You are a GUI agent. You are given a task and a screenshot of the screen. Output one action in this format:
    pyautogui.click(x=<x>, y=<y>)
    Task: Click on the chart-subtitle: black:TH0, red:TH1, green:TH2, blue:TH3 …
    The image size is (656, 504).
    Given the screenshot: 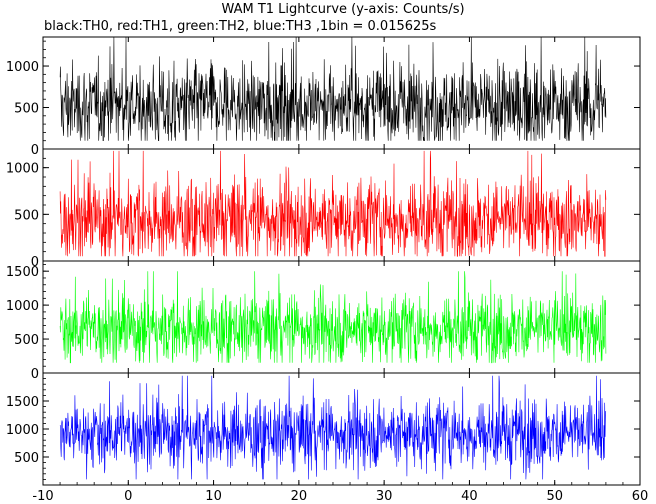 What is the action you would take?
    pyautogui.click(x=240, y=26)
    